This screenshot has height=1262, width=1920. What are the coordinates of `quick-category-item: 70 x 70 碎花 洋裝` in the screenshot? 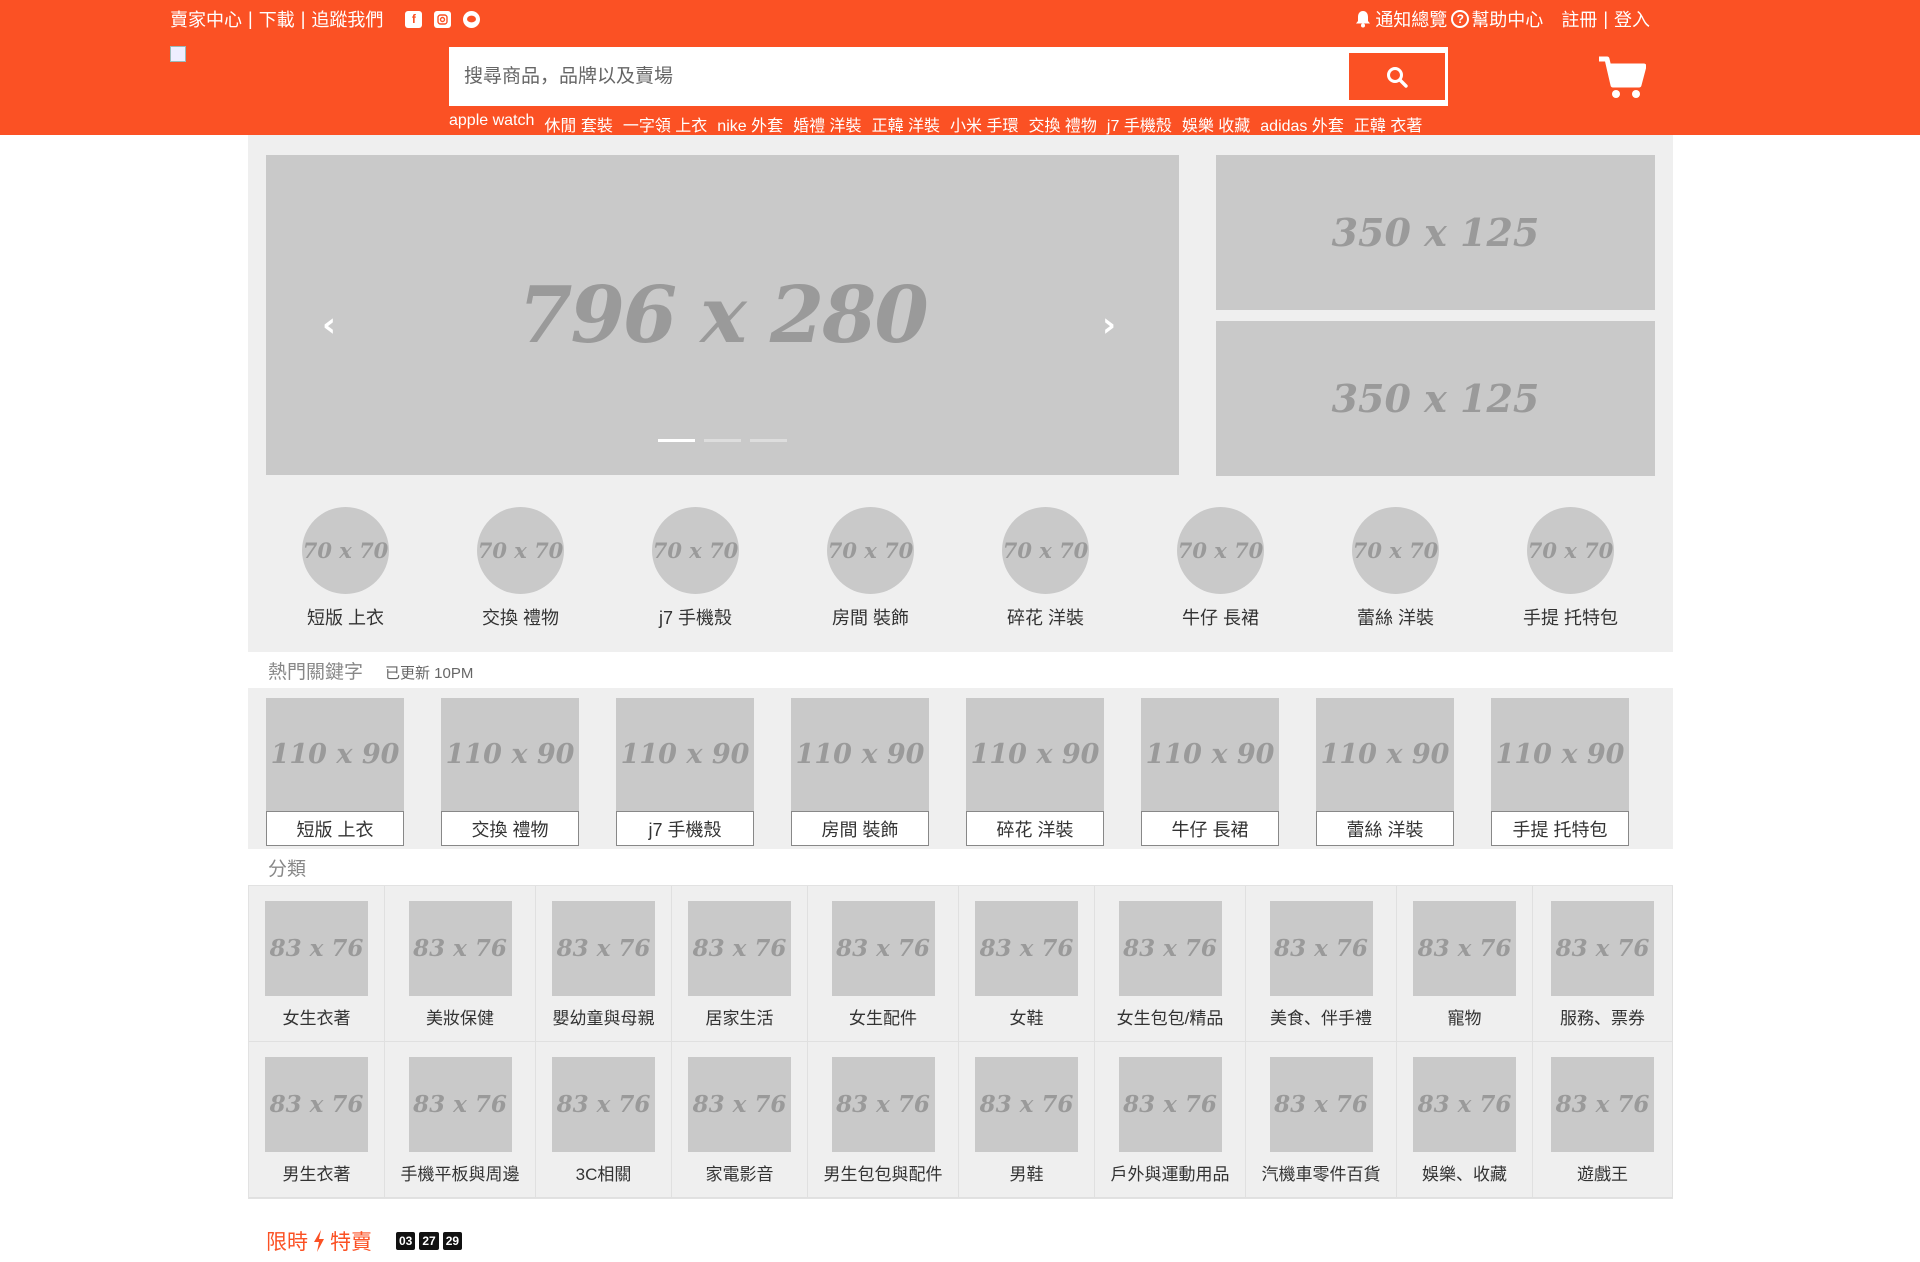 It's located at (1045, 568).